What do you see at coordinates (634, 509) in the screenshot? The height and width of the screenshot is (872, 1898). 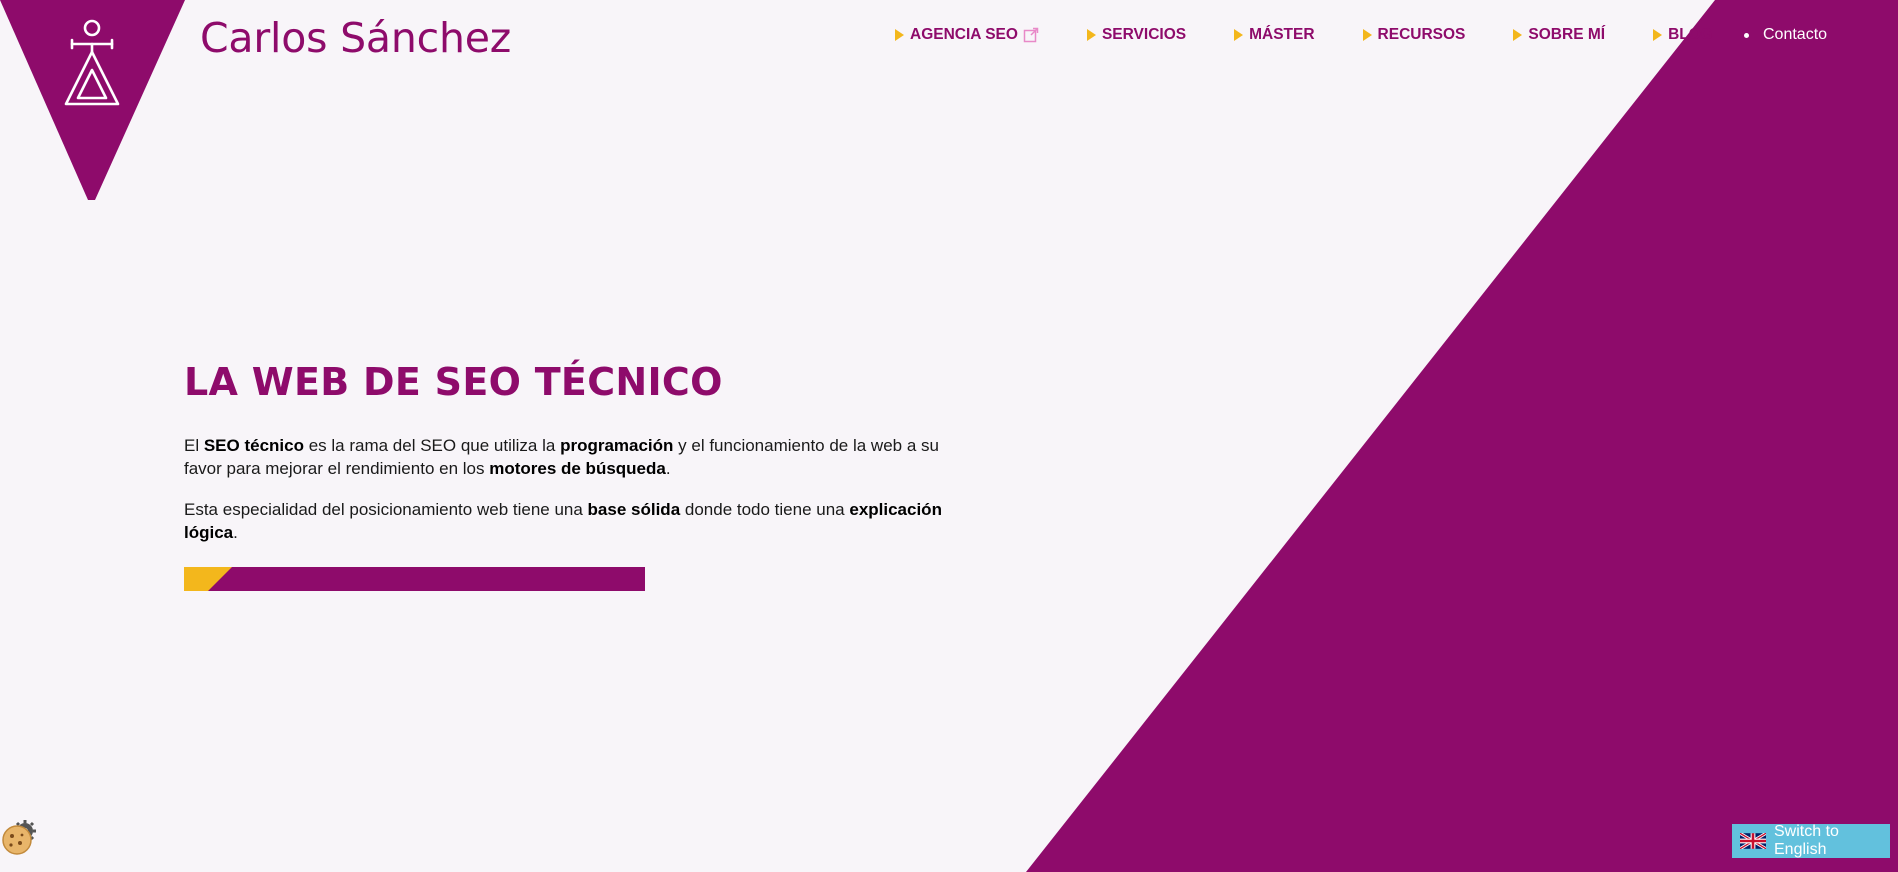 I see `bold-text: base sólida` at bounding box center [634, 509].